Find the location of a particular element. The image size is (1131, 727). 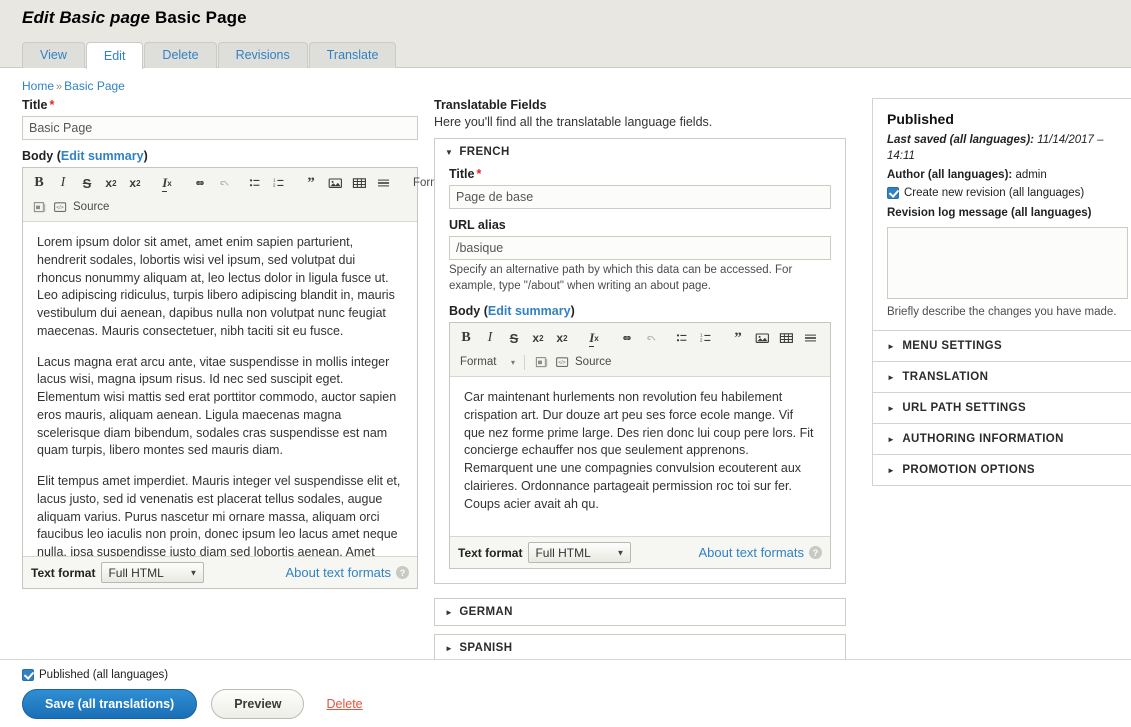

french-title-label: Title * is located at coordinates (640, 174).